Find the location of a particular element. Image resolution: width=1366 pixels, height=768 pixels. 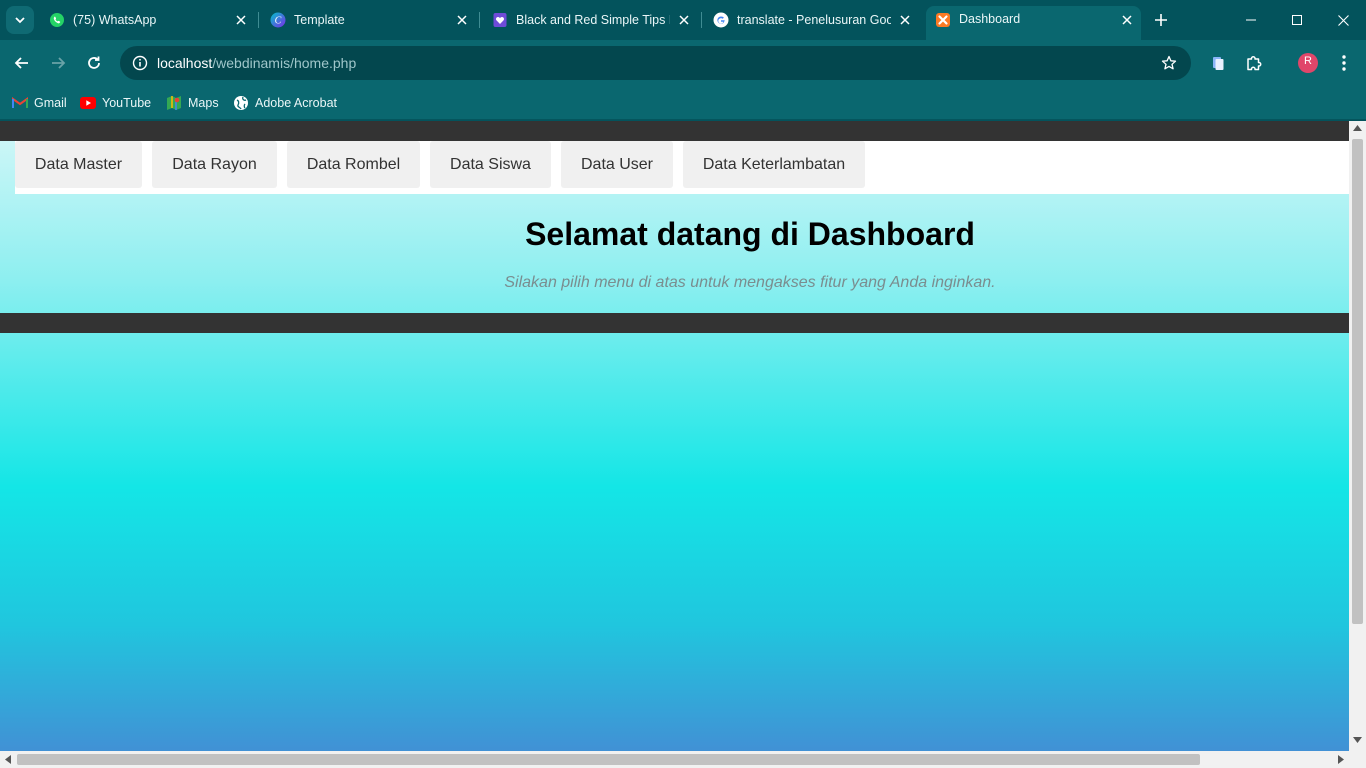

url-text: localhost/webdinamis/home.php is located at coordinates (256, 63).